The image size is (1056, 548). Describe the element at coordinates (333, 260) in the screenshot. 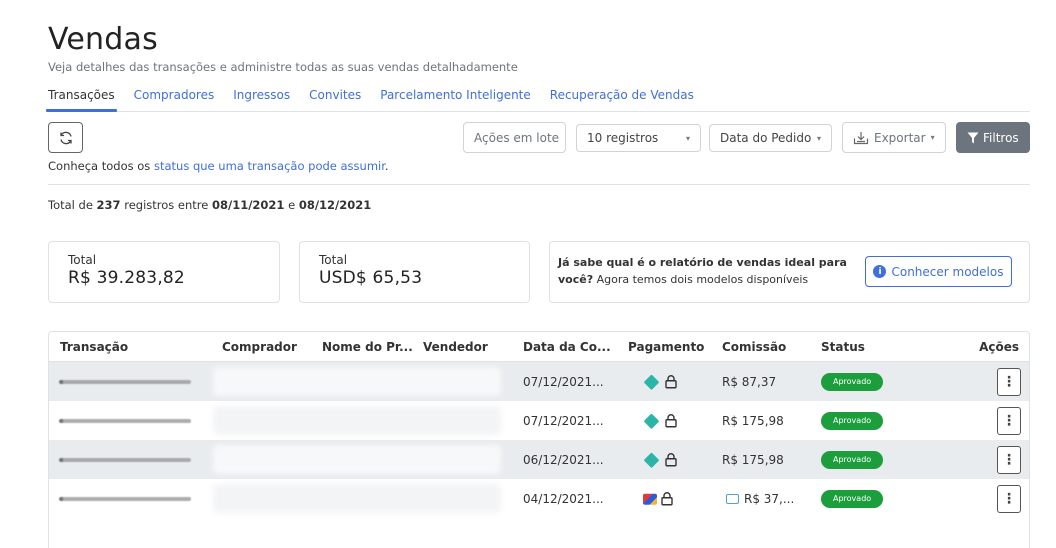

I see `total-usd-label: Total` at that location.